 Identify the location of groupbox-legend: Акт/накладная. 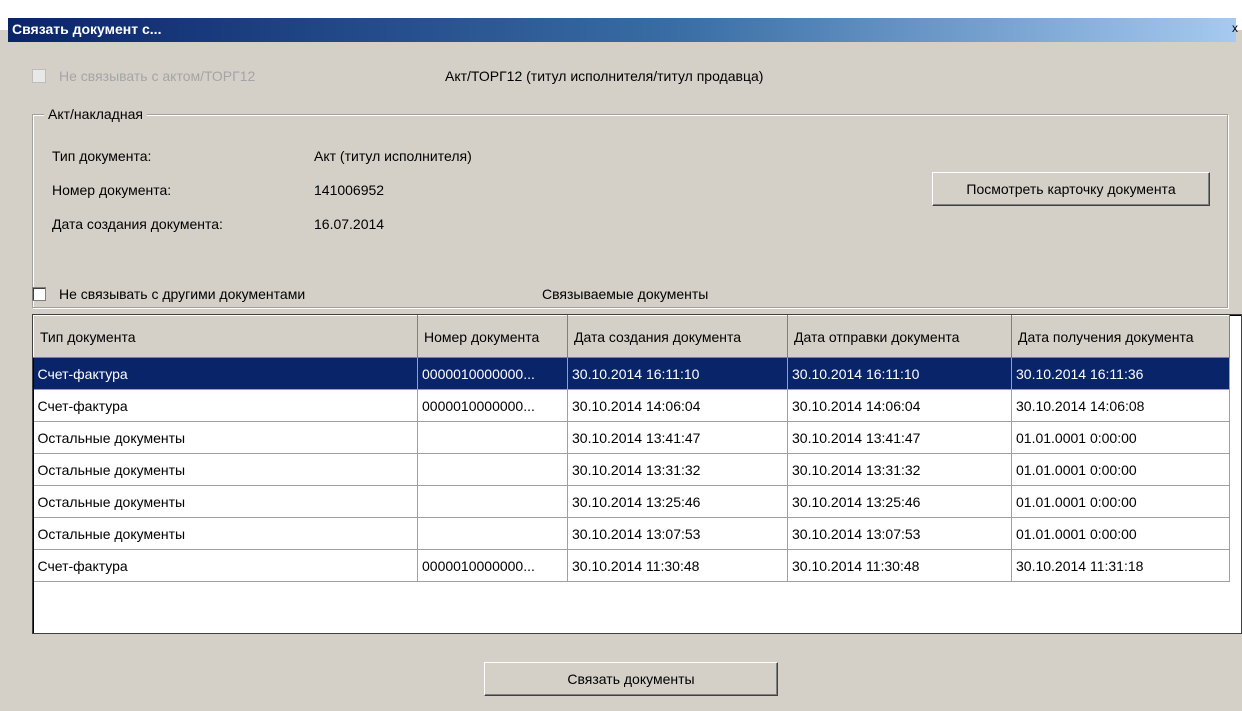
(95, 114).